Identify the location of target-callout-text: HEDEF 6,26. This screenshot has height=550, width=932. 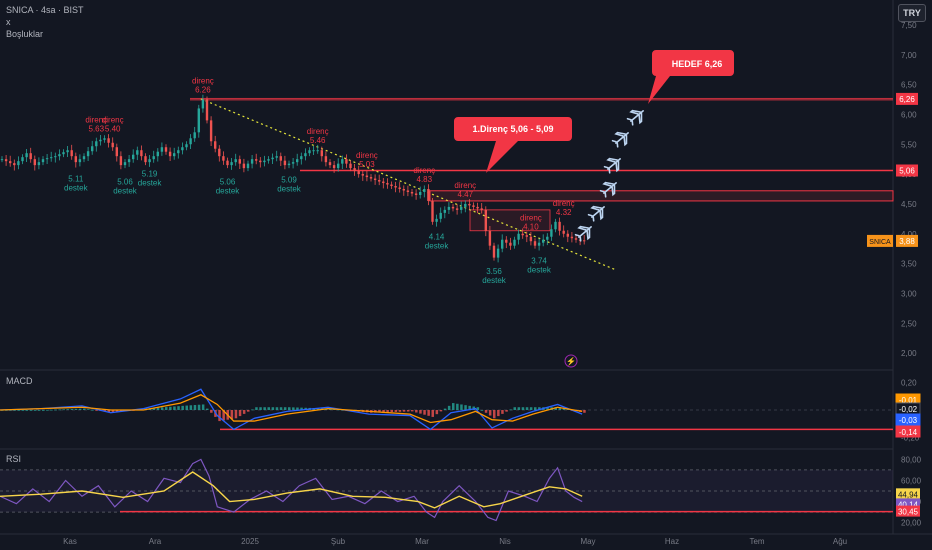
(697, 64).